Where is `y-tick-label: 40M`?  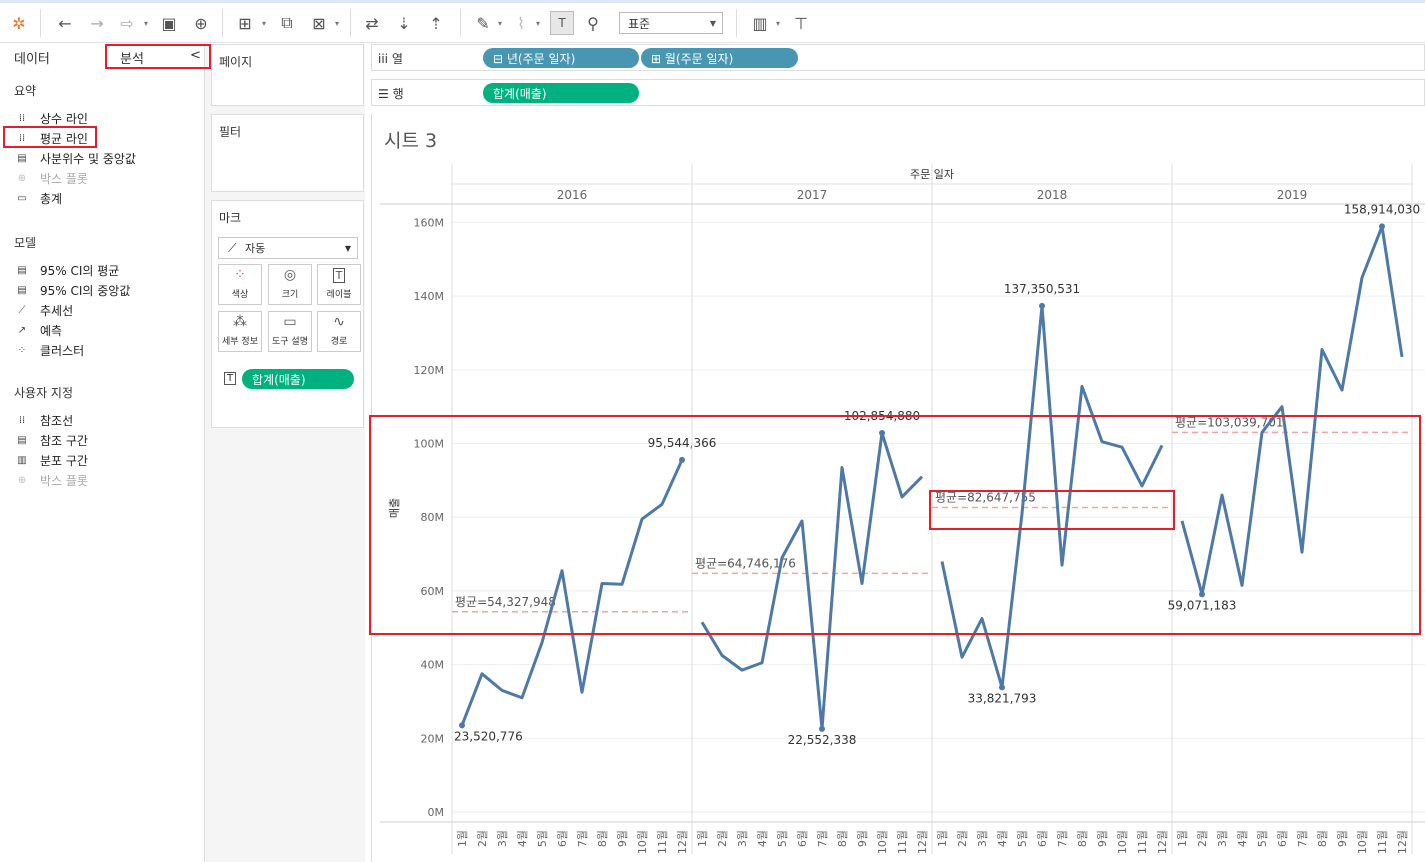 y-tick-label: 40M is located at coordinates (433, 665).